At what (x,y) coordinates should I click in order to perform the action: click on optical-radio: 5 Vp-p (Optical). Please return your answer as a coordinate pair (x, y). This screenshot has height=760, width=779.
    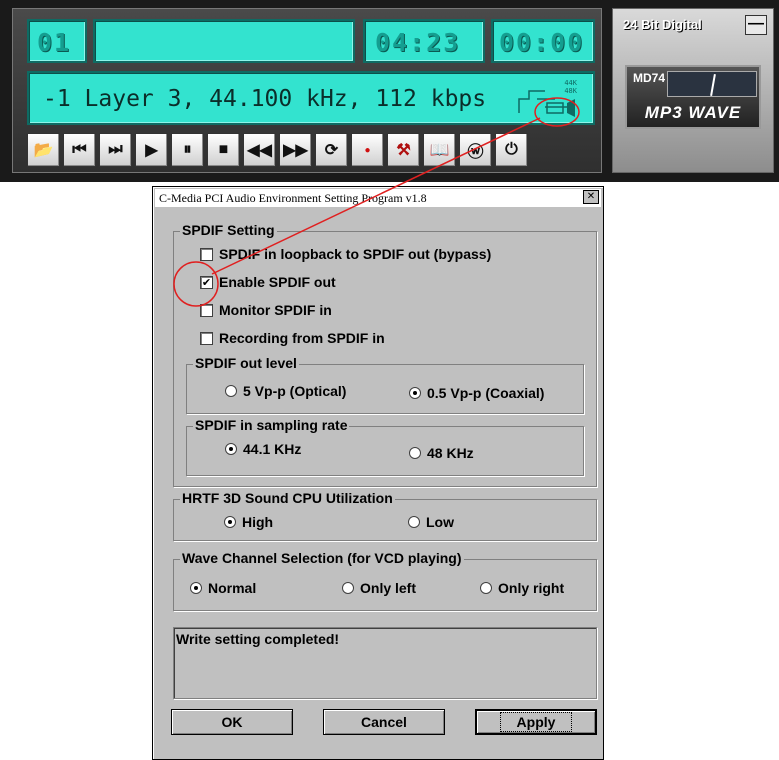
    Looking at the image, I should click on (285, 391).